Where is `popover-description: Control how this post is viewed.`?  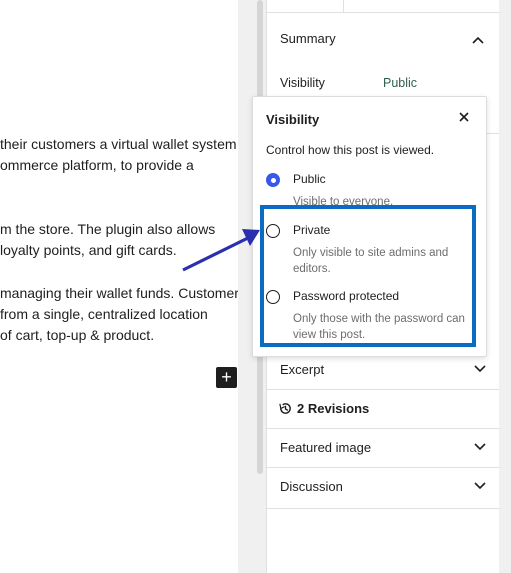 popover-description: Control how this post is viewed. is located at coordinates (350, 150).